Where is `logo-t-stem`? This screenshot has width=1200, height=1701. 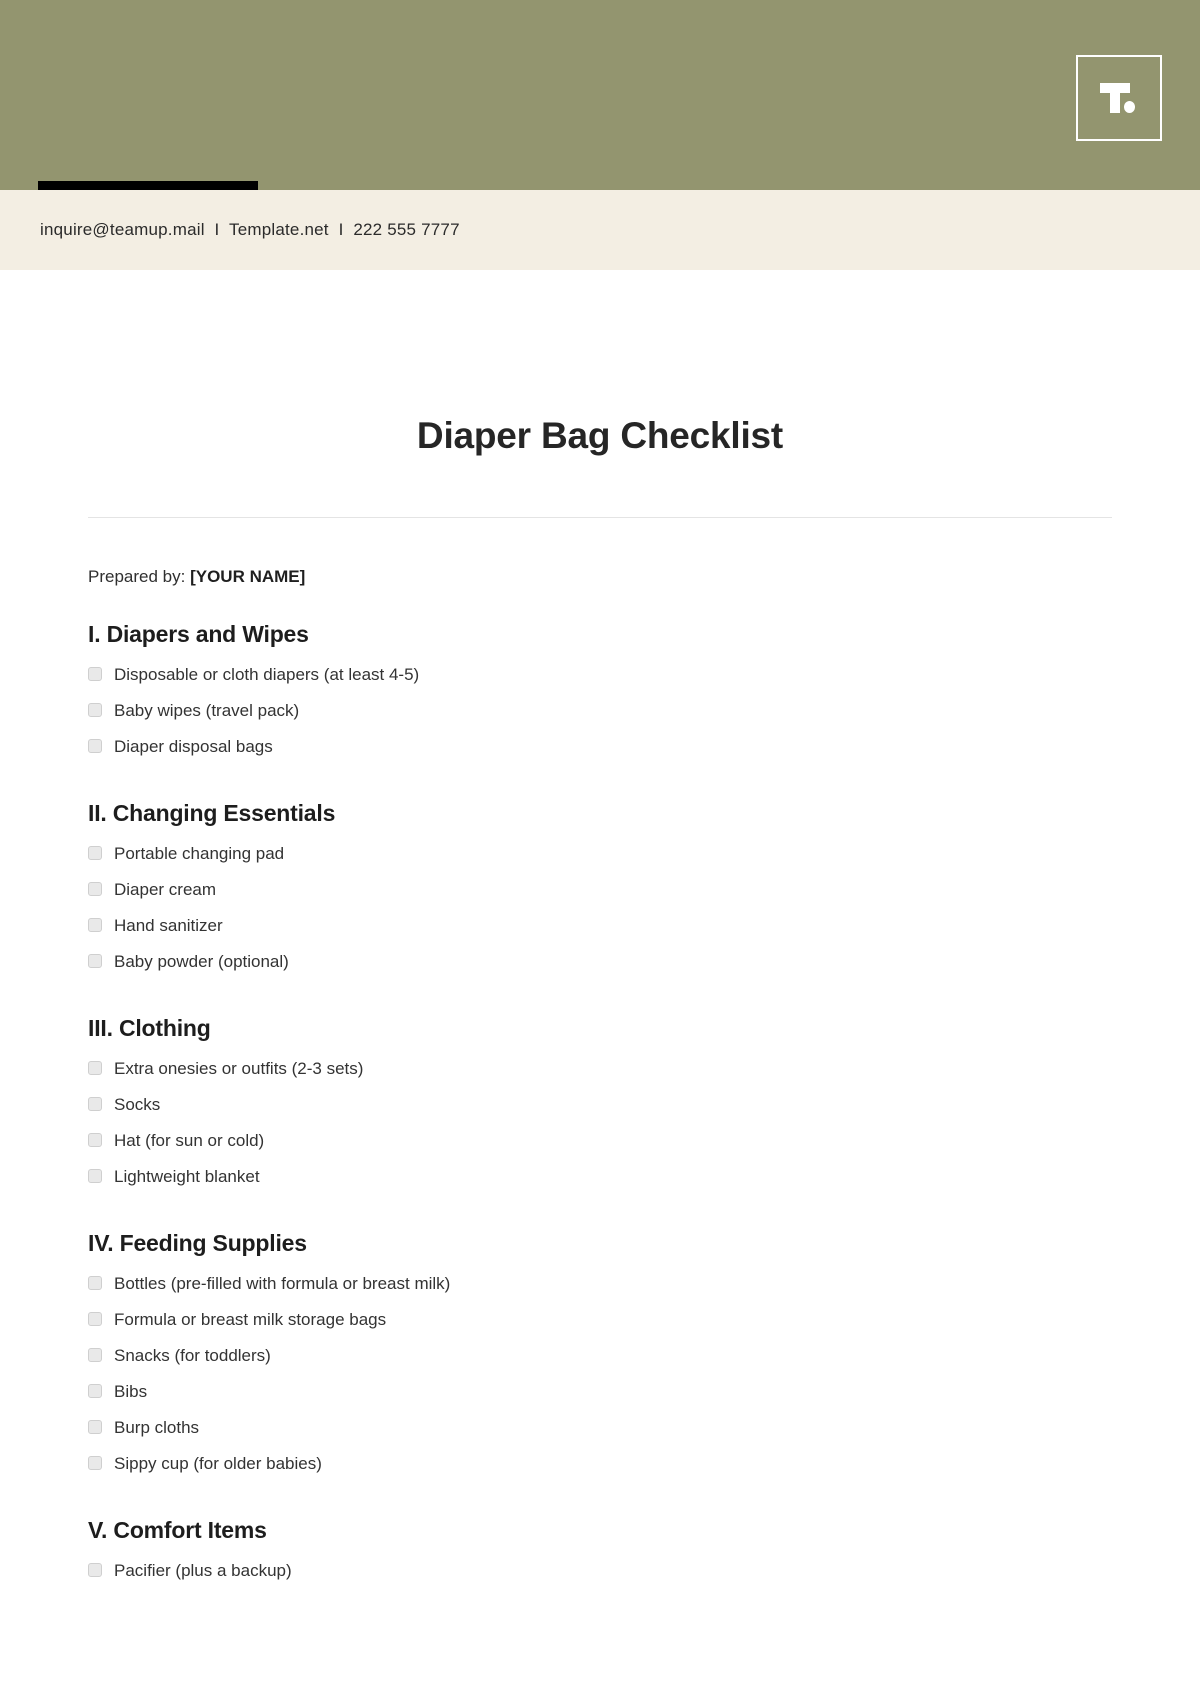
logo-t-stem is located at coordinates (1115, 98).